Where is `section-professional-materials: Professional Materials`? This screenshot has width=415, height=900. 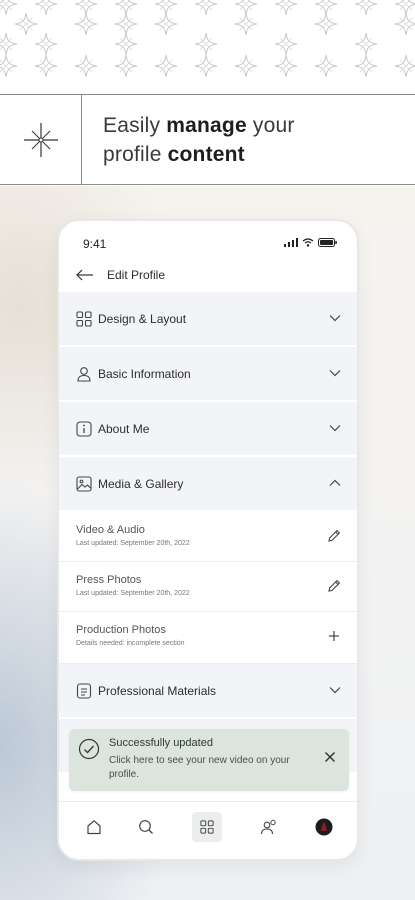
section-professional-materials: Professional Materials is located at coordinates (208, 691).